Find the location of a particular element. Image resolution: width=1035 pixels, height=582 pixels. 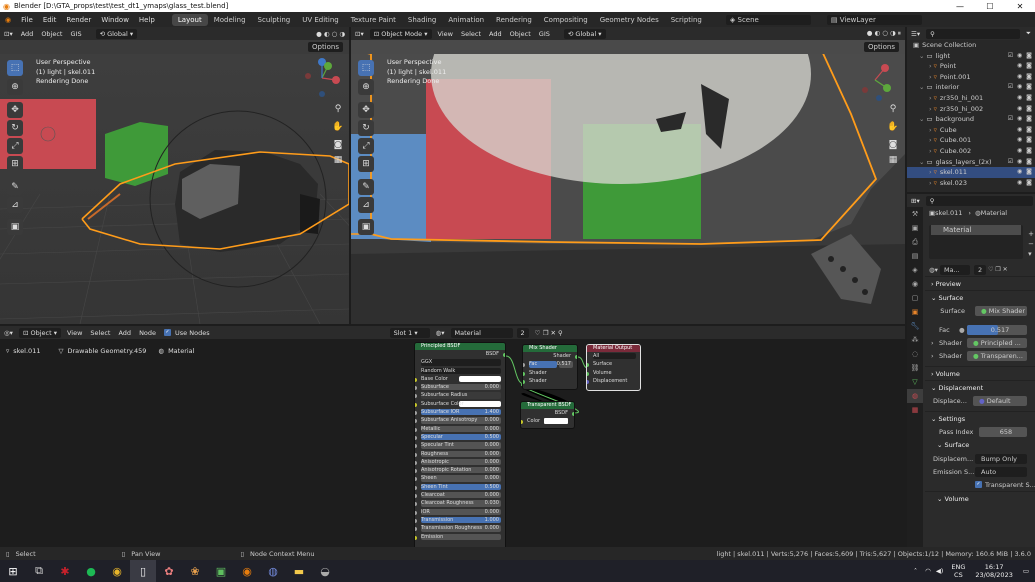

blender-taskbar-icon: ◉ is located at coordinates (247, 571).